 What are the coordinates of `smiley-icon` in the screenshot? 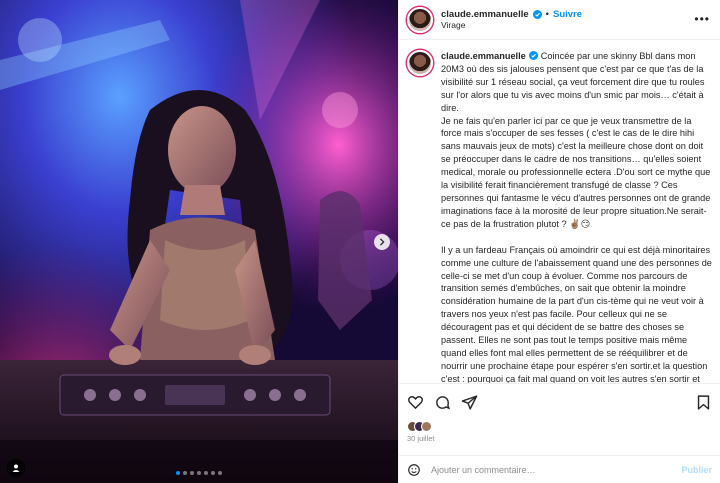 It's located at (414, 470).